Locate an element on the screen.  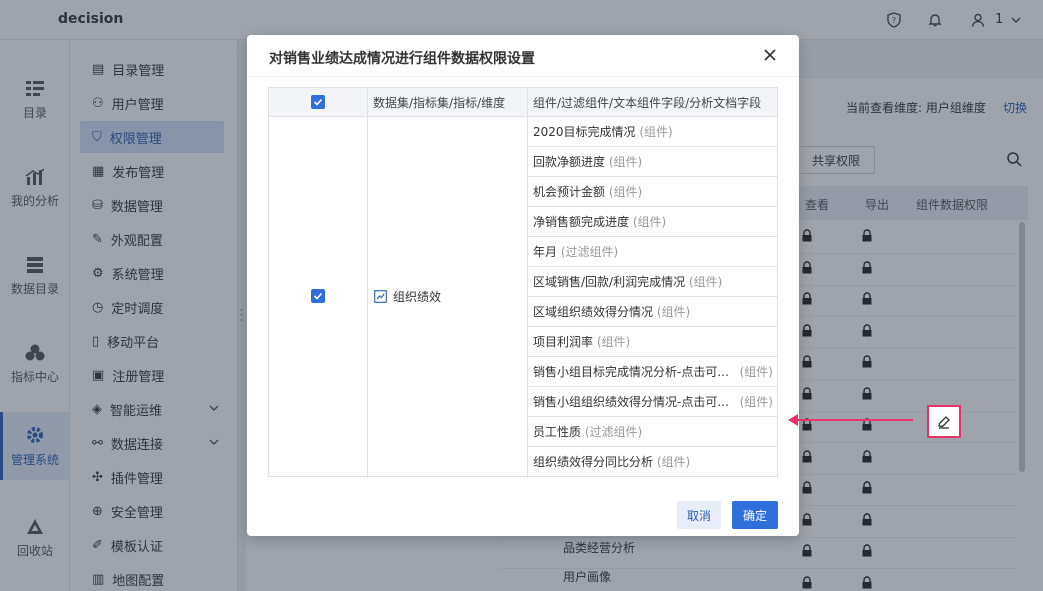
annotation-arrow-head is located at coordinates (793, 420).